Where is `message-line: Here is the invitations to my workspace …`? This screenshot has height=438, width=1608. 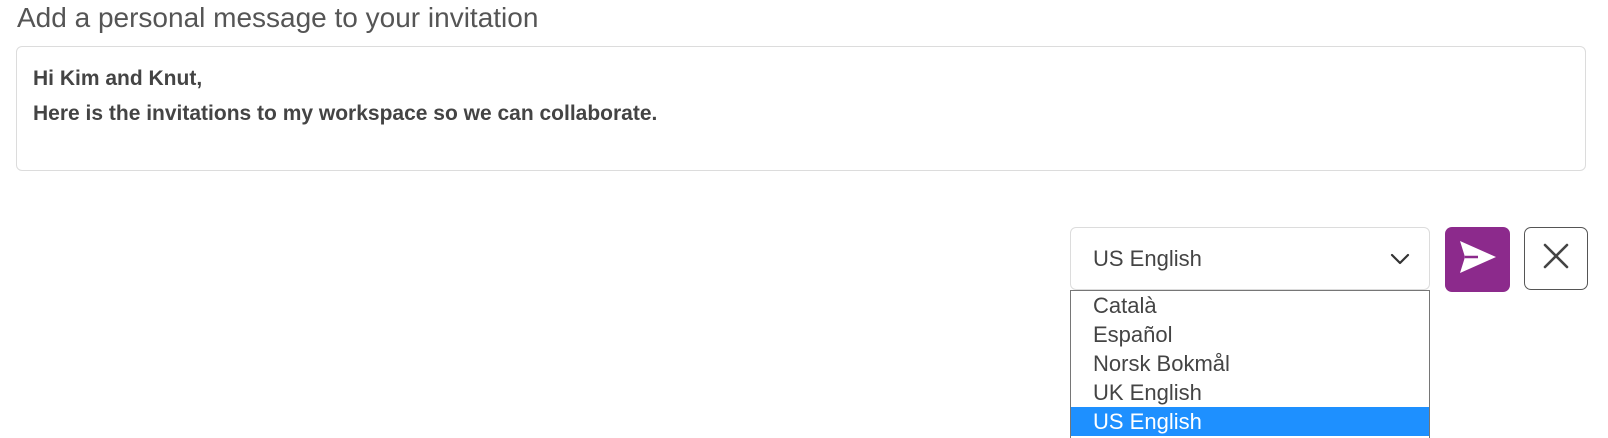 message-line: Here is the invitations to my workspace … is located at coordinates (345, 113).